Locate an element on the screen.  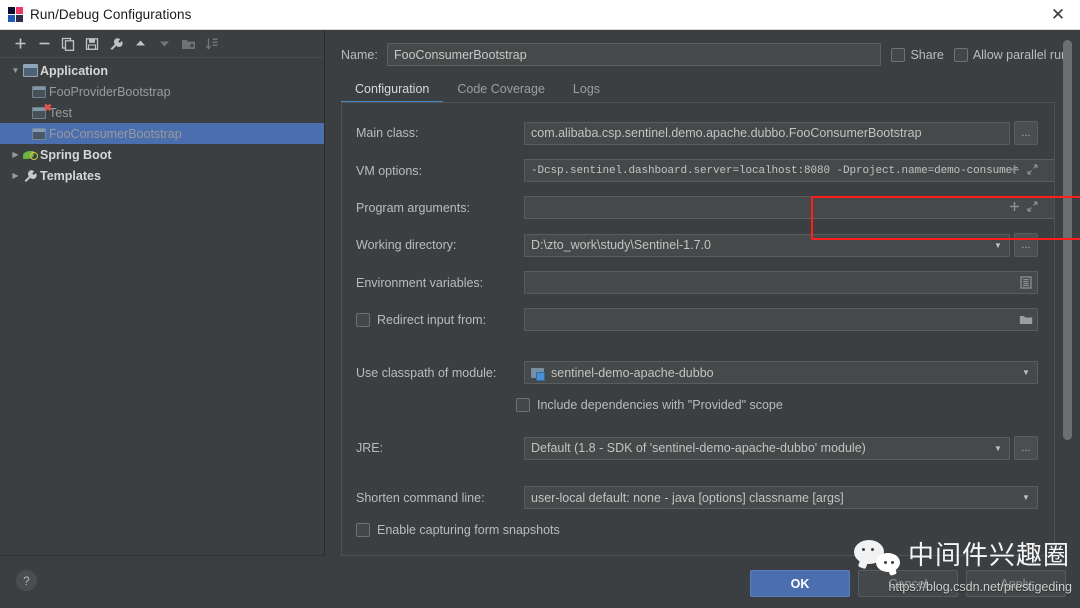
program-arguments-inline-actions is located at coordinates (1023, 207).